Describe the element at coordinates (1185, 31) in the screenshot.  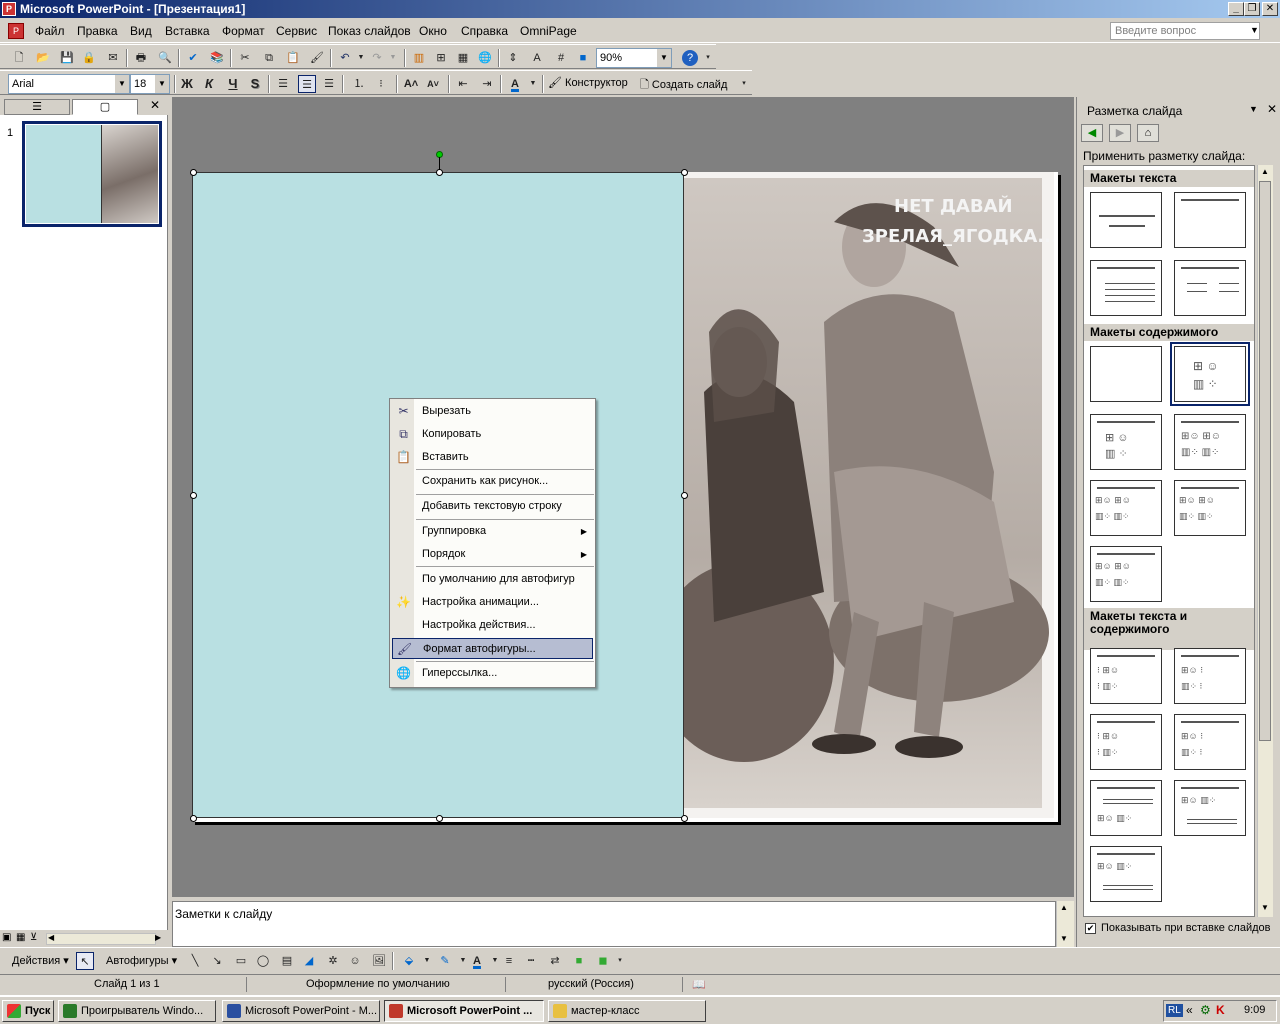
I see `ask-question-input: Введите вопрос` at that location.